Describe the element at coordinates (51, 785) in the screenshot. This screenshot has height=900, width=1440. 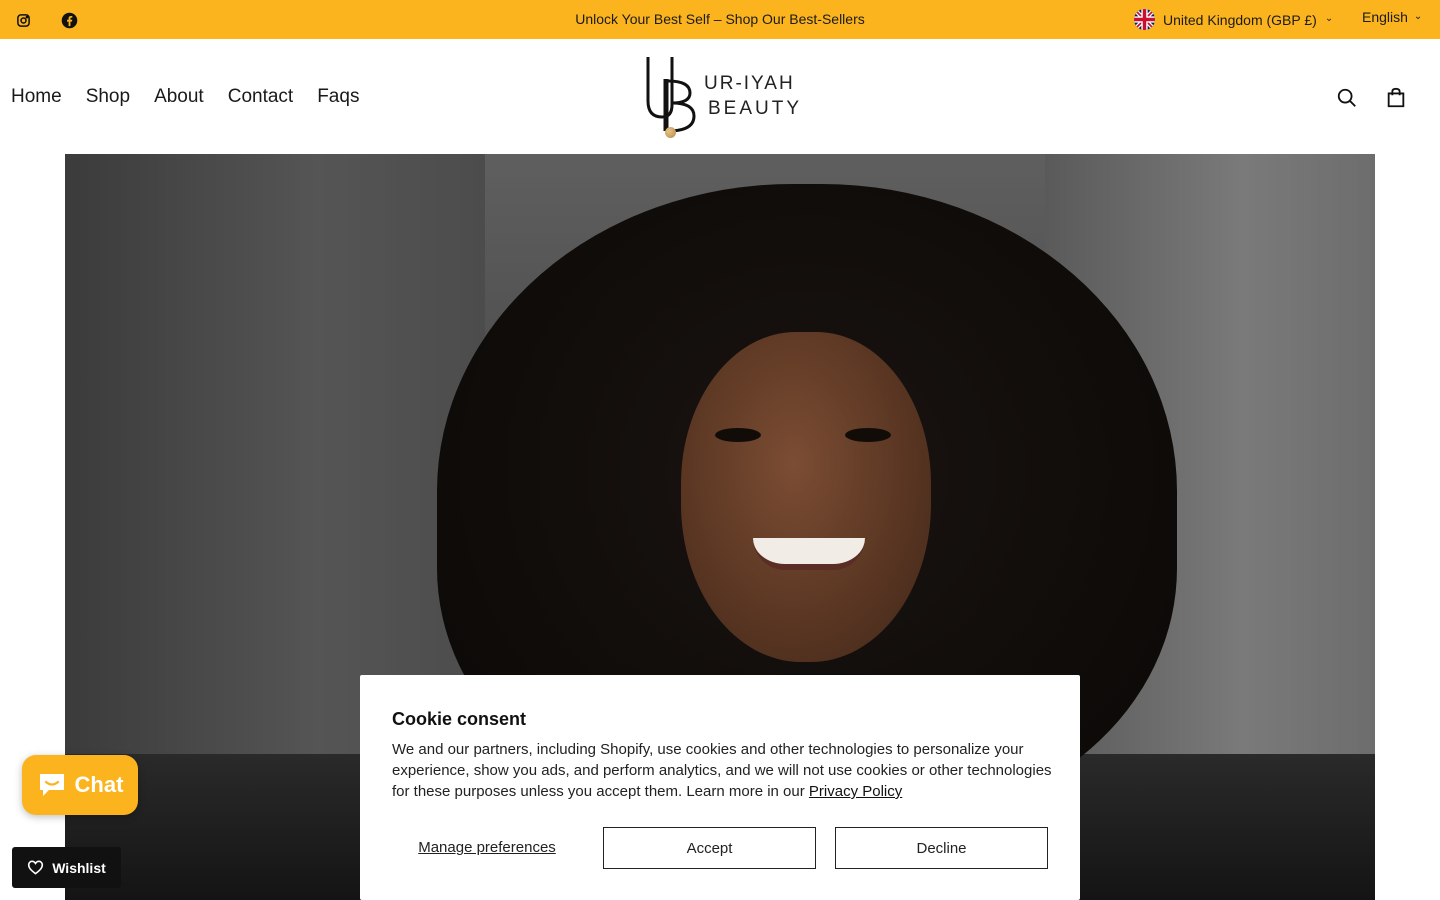
I see `chat-bubble-icon` at that location.